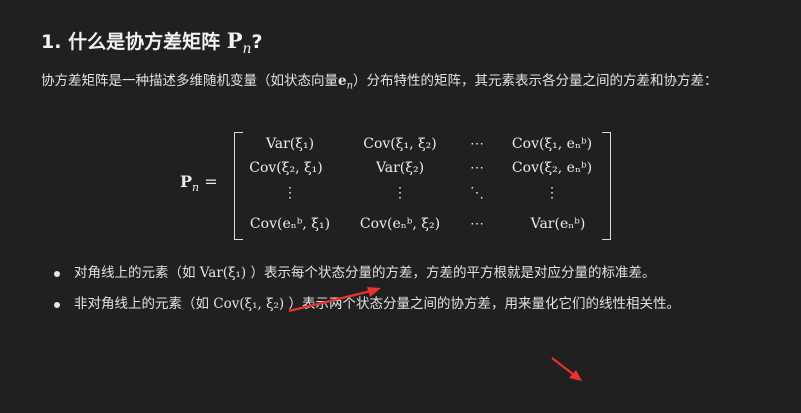 Image resolution: width=801 pixels, height=413 pixels. I want to click on bullet-math: Cov(ξ₁, ξ₂), so click(249, 304).